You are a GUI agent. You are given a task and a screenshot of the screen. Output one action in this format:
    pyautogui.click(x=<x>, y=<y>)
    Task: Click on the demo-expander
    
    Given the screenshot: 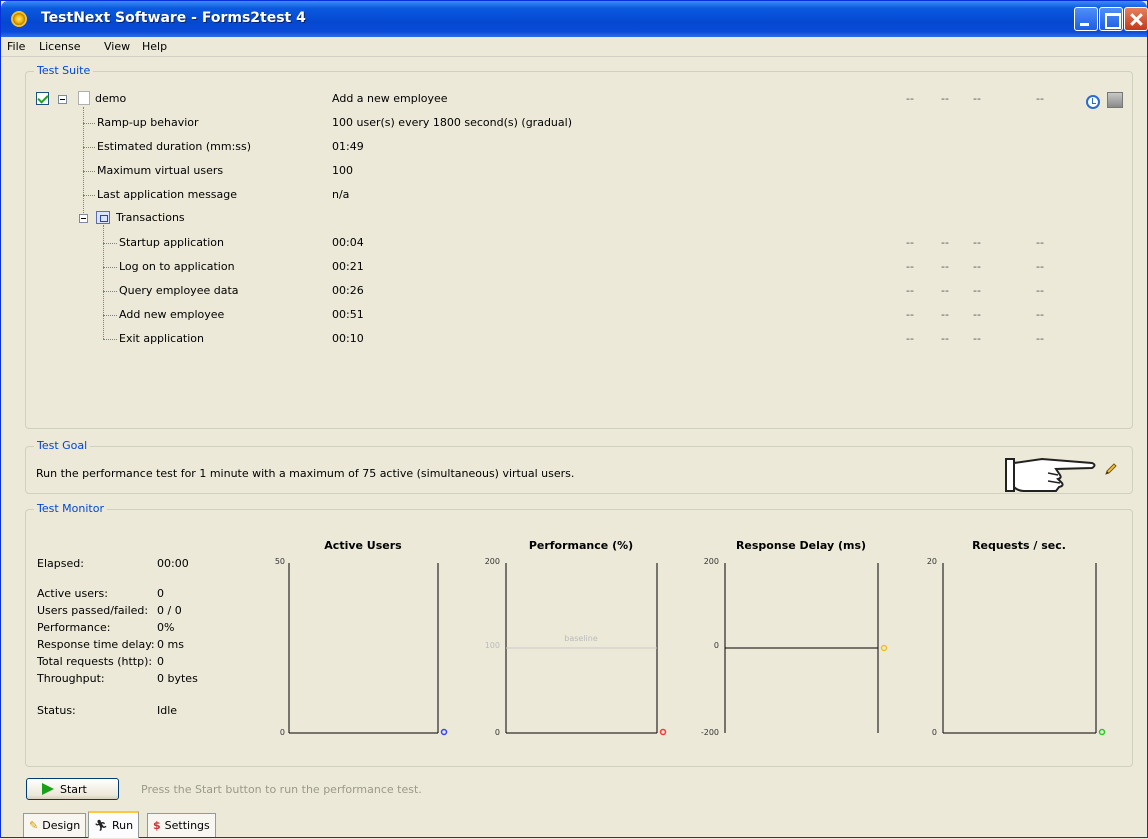 What is the action you would take?
    pyautogui.click(x=62, y=99)
    